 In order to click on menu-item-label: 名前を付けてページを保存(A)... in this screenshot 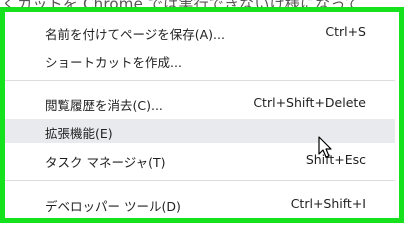, I will do `click(135, 34)`.